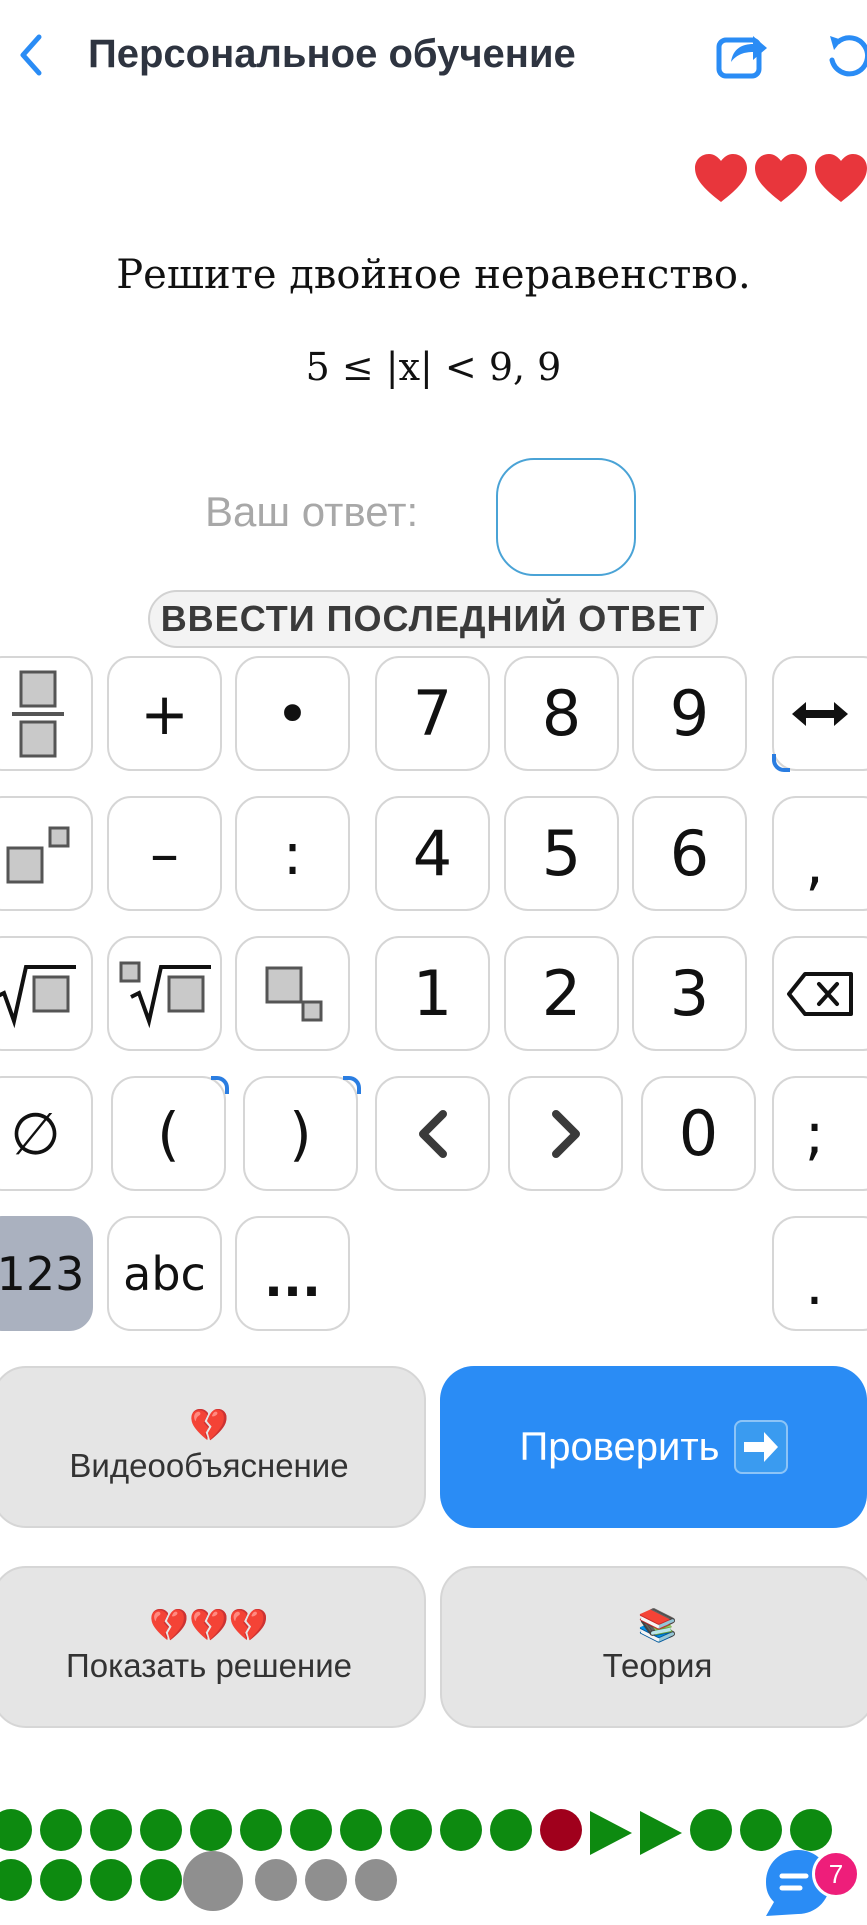  I want to click on question-formula: 5 ≤ |x| < 9, 9, so click(433, 367).